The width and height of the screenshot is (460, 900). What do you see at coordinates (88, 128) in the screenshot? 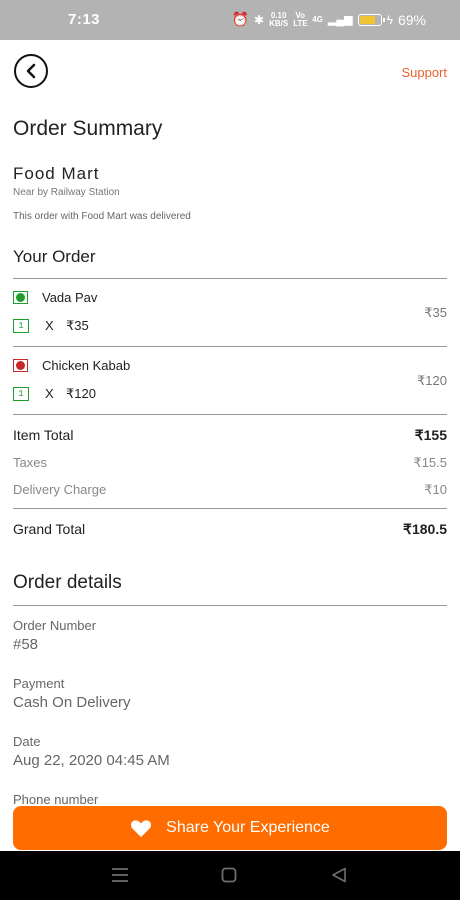
I see `page-title: Order Summary` at bounding box center [88, 128].